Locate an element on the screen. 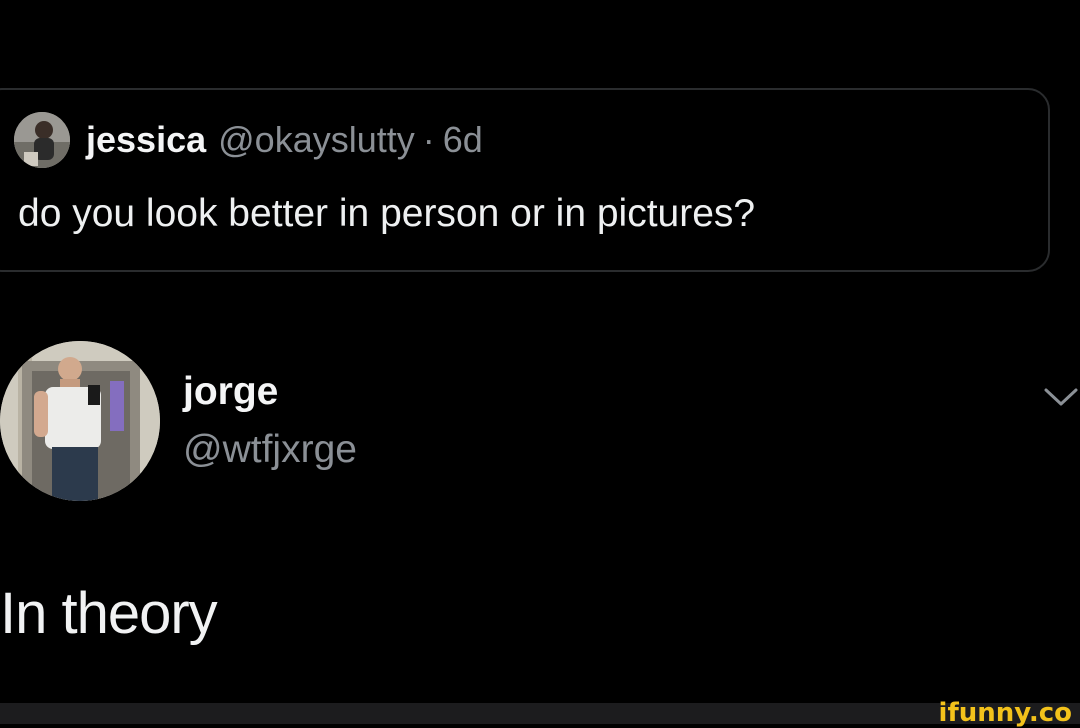  quoted-author-name: jessica is located at coordinates (146, 140).